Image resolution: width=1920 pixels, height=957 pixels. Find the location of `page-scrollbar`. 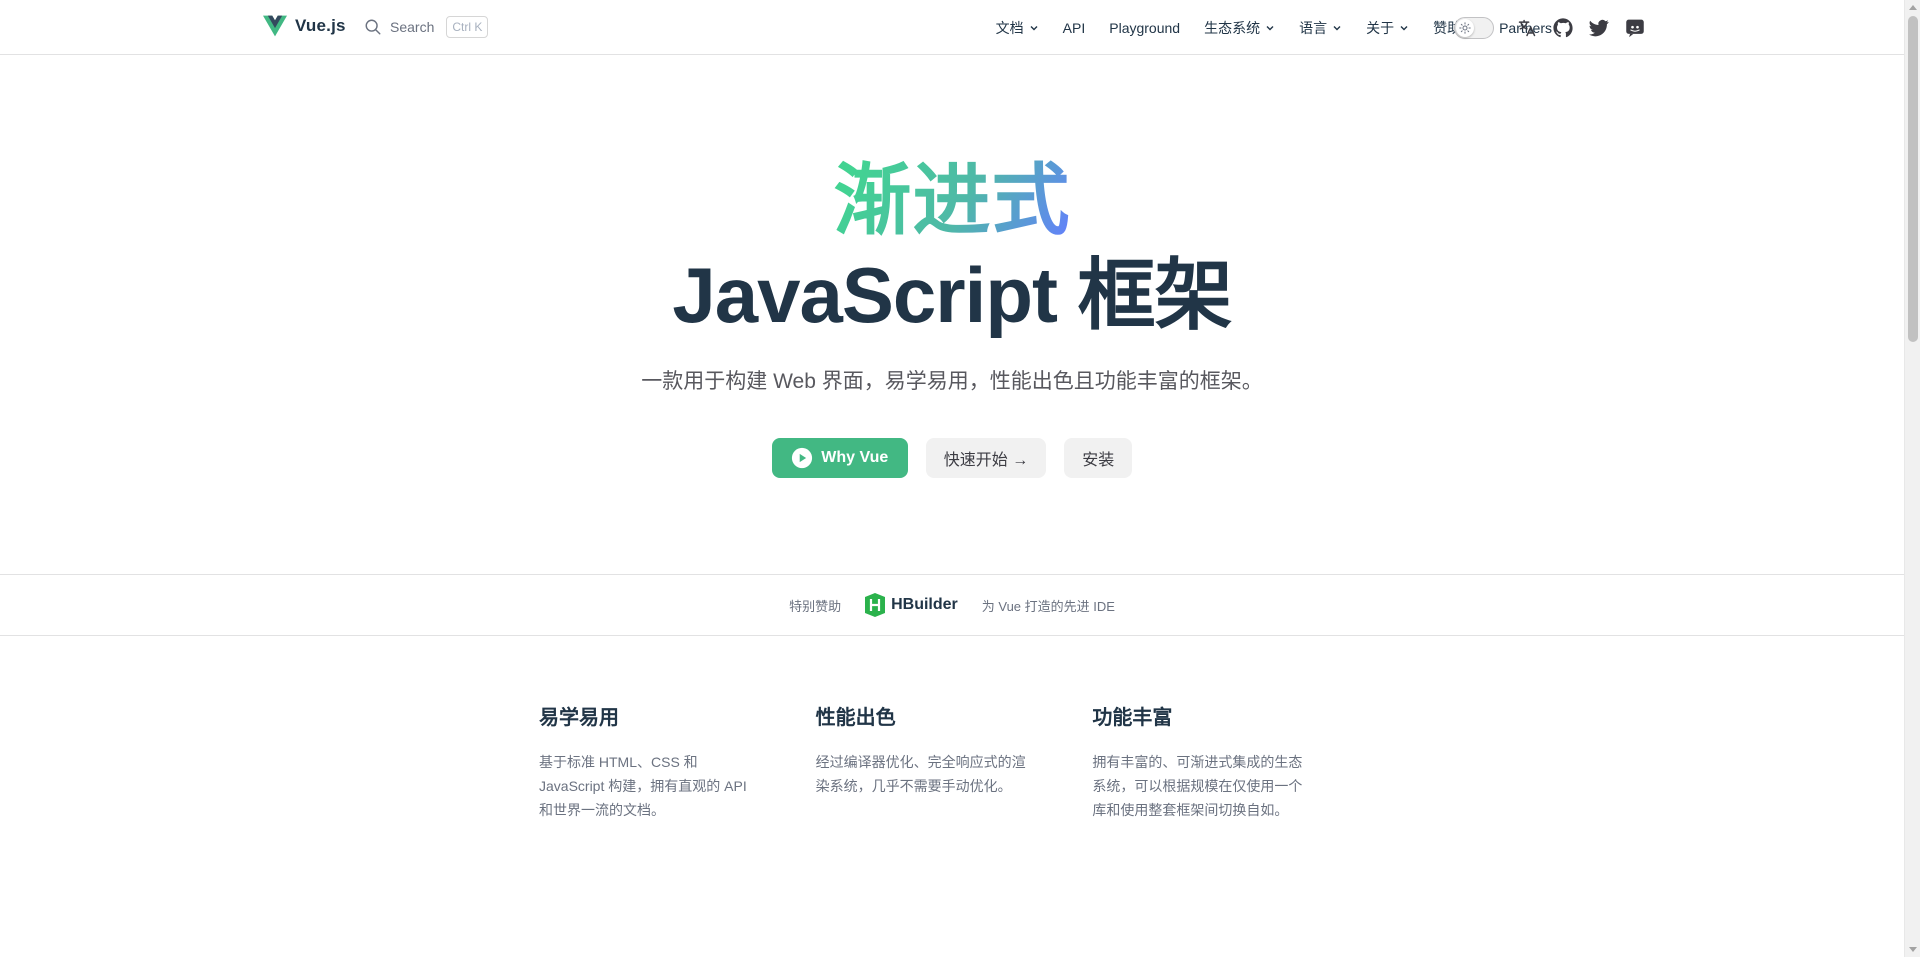

page-scrollbar is located at coordinates (1912, 478).